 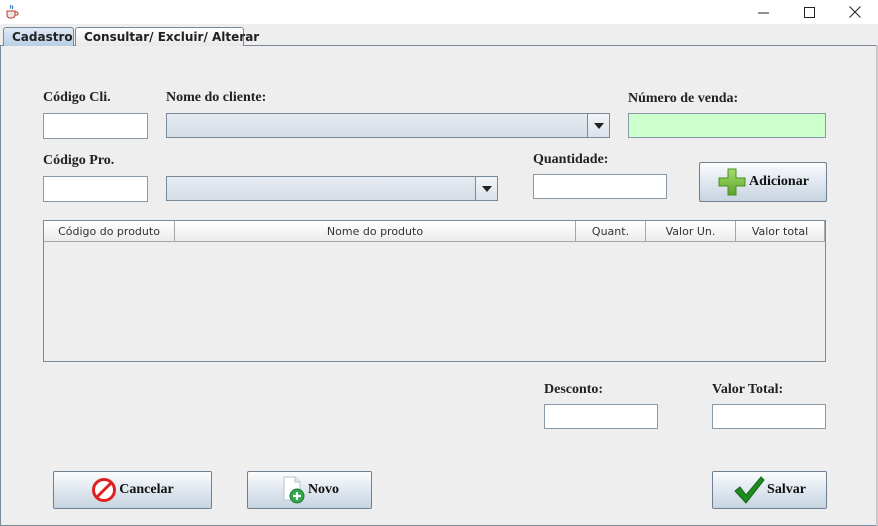 What do you see at coordinates (749, 490) in the screenshot?
I see `checkmark-icon` at bounding box center [749, 490].